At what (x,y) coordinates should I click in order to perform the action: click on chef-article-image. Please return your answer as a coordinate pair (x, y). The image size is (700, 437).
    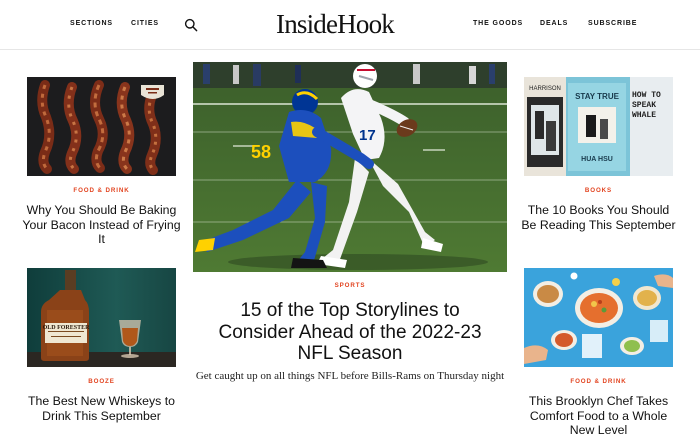
    Looking at the image, I should click on (598, 317).